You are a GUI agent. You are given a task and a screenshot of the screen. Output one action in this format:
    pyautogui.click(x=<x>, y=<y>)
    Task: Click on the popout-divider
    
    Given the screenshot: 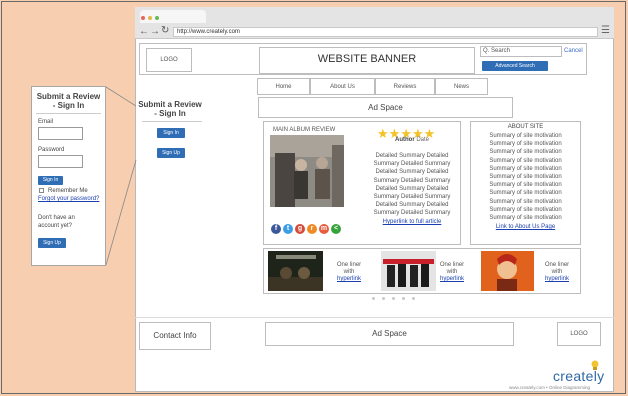 What is the action you would take?
    pyautogui.click(x=68, y=113)
    